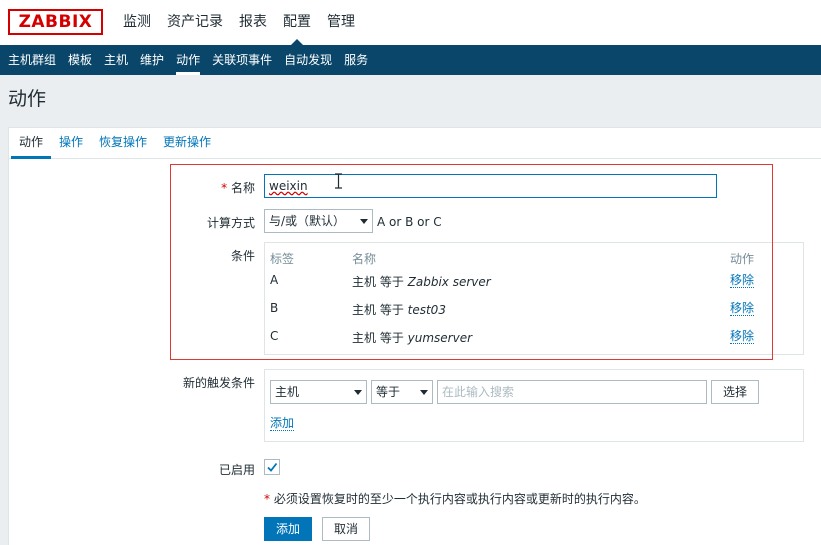  I want to click on condition-text: 主机 等于 Zabbix server, so click(421, 281).